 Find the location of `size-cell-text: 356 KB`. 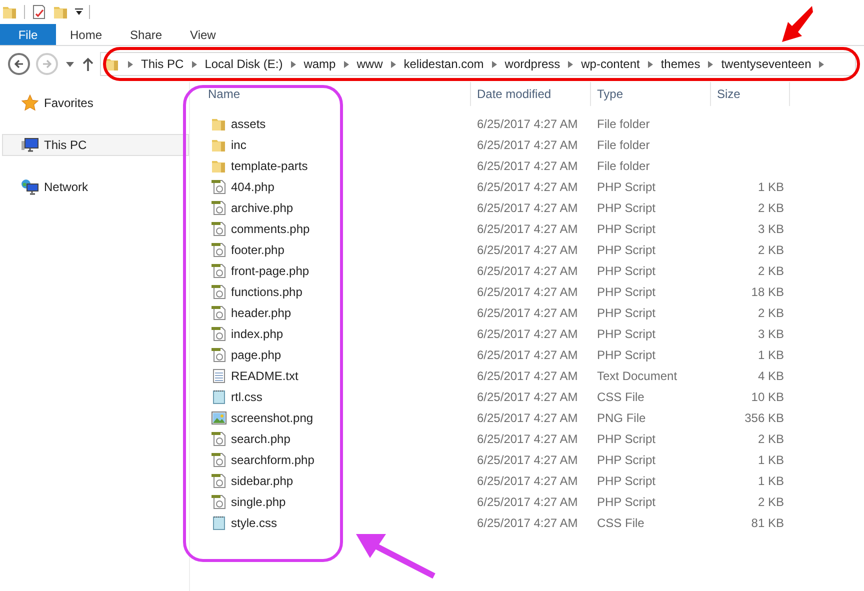

size-cell-text: 356 KB is located at coordinates (764, 418).